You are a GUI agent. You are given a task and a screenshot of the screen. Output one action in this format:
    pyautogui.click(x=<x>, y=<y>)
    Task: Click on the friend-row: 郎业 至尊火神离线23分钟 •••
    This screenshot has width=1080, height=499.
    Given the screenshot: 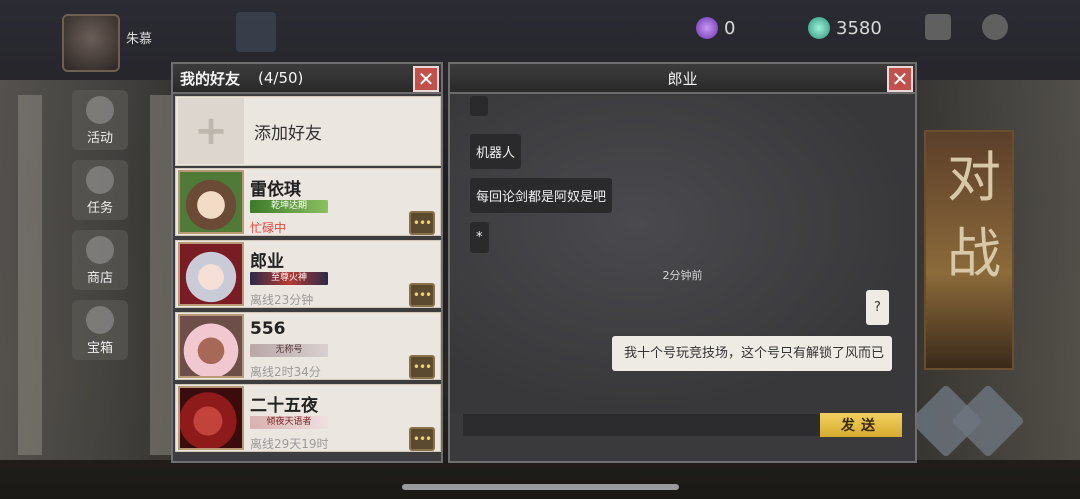 What is the action you would take?
    pyautogui.click(x=308, y=274)
    